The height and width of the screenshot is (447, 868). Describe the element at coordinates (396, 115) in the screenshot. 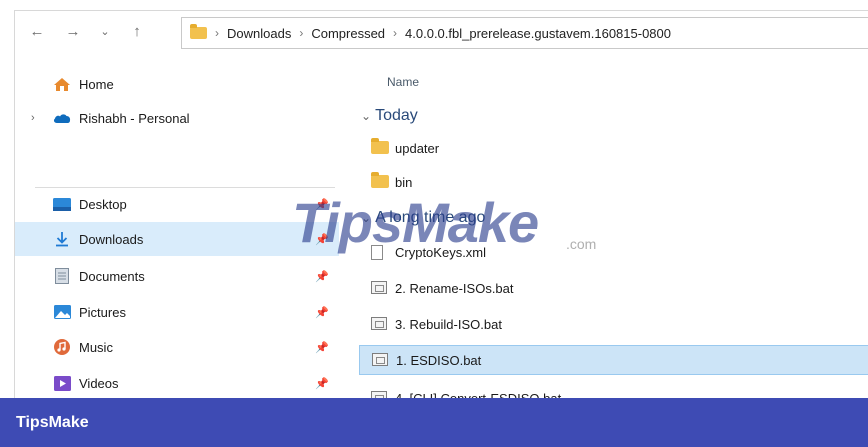

I see `group-title: Today` at that location.